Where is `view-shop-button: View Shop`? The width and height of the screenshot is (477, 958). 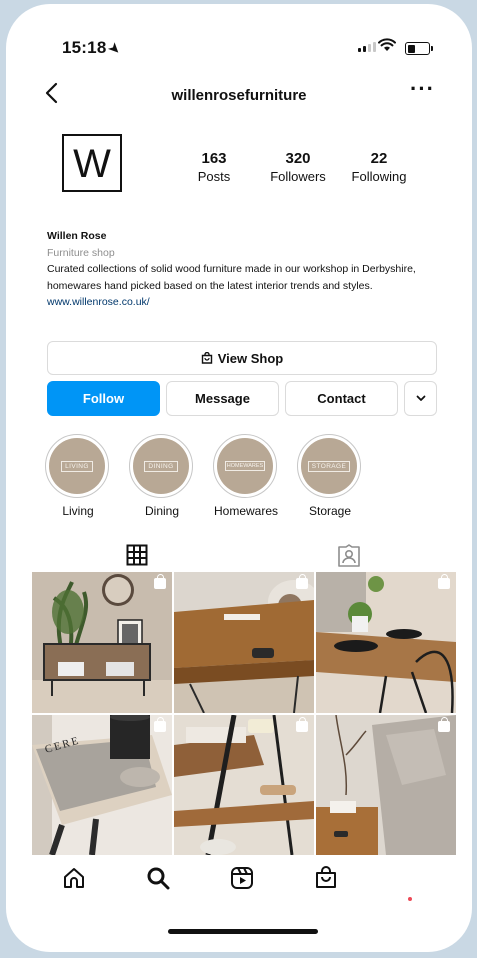 view-shop-button: View Shop is located at coordinates (242, 358).